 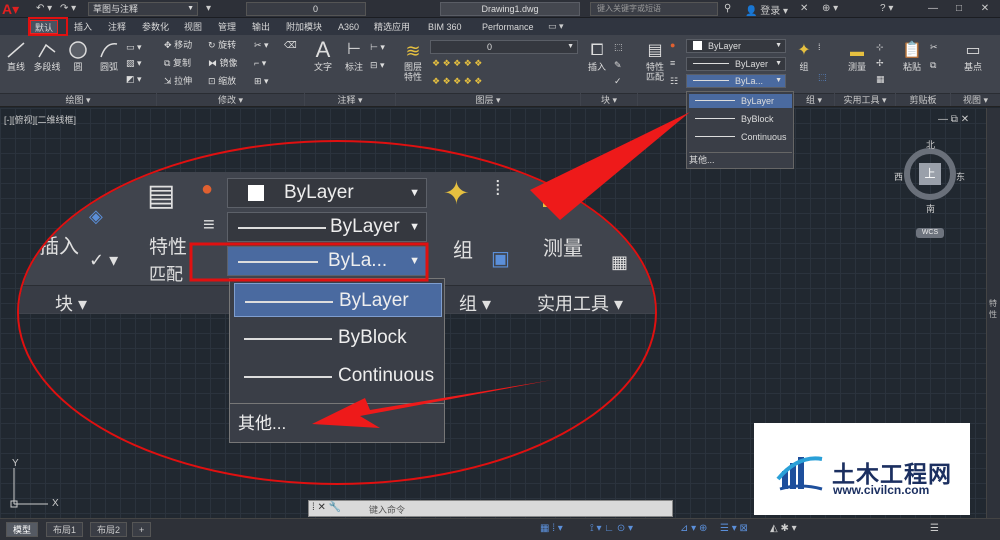 I want to click on command-close-icon: ⁞ ✕ 🔧, so click(x=326, y=507).